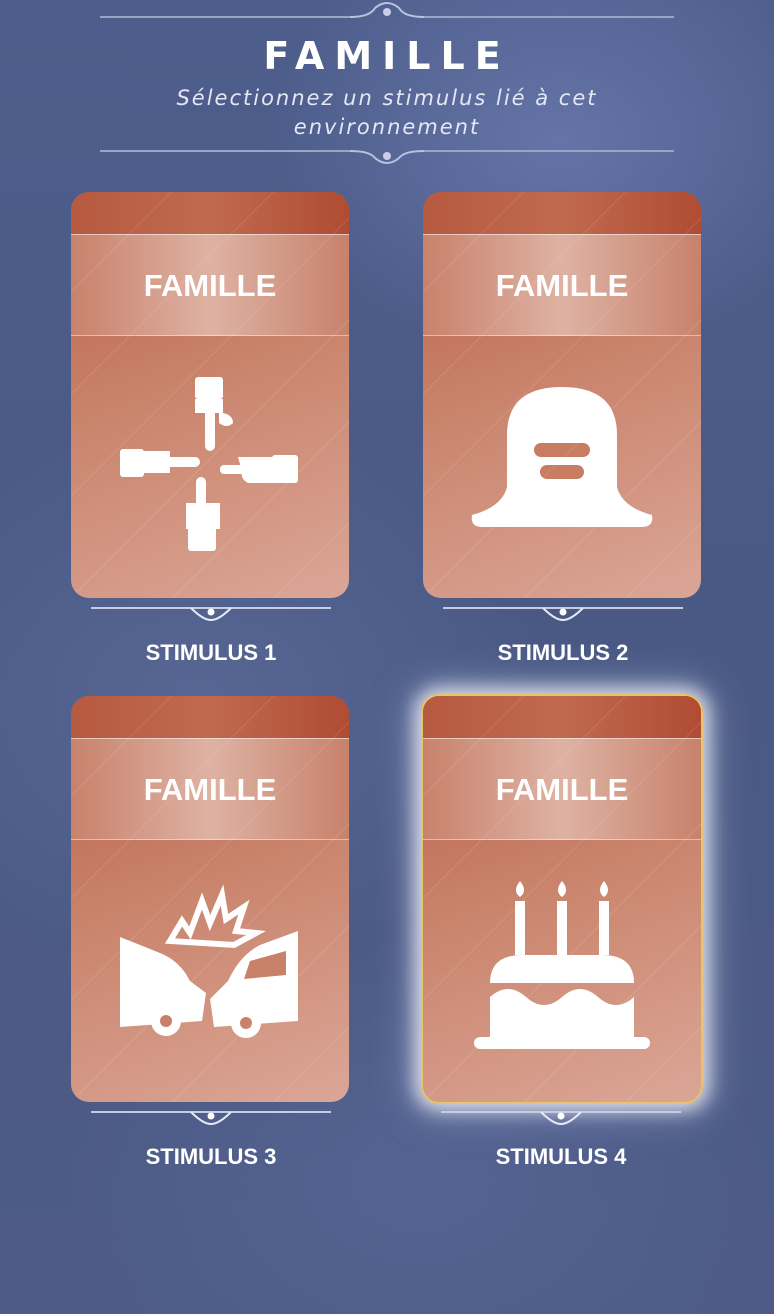 This screenshot has width=774, height=1314. What do you see at coordinates (561, 1156) in the screenshot?
I see `stimulus-label: STIMULUS 4` at bounding box center [561, 1156].